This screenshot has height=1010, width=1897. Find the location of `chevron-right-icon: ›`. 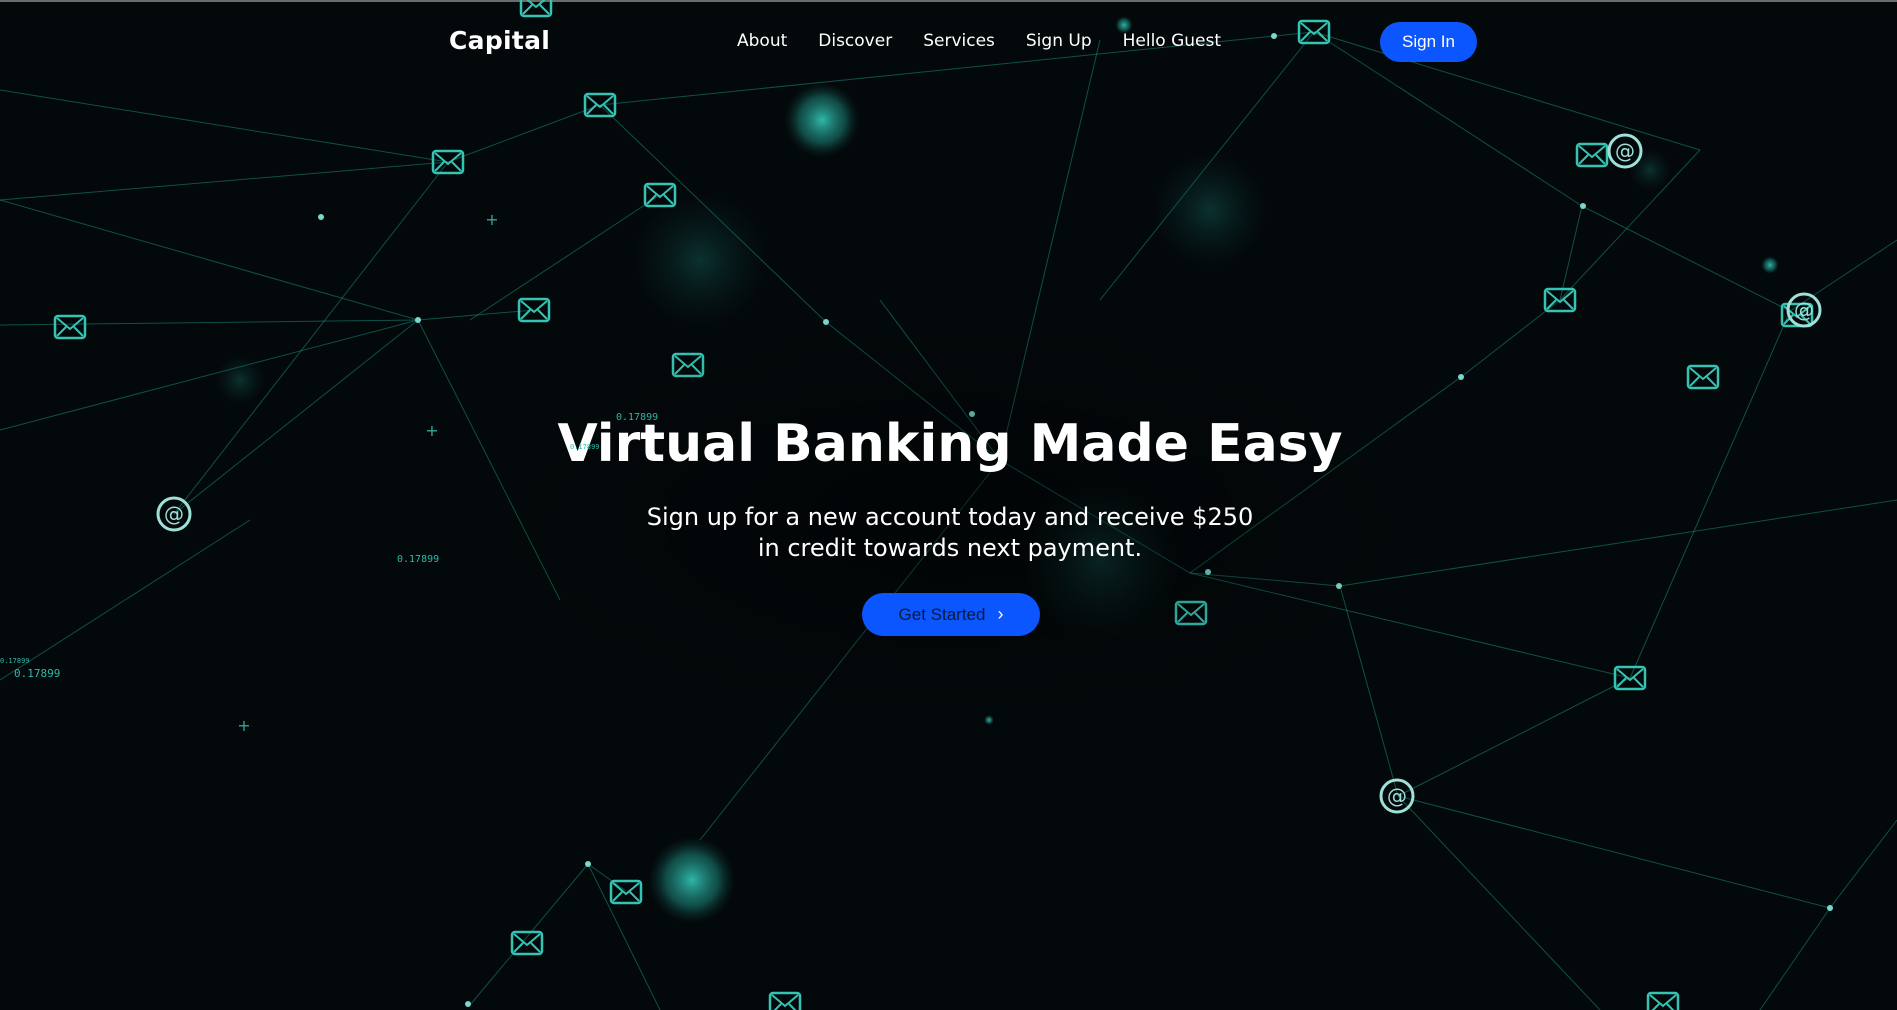

chevron-right-icon: › is located at coordinates (1000, 614).